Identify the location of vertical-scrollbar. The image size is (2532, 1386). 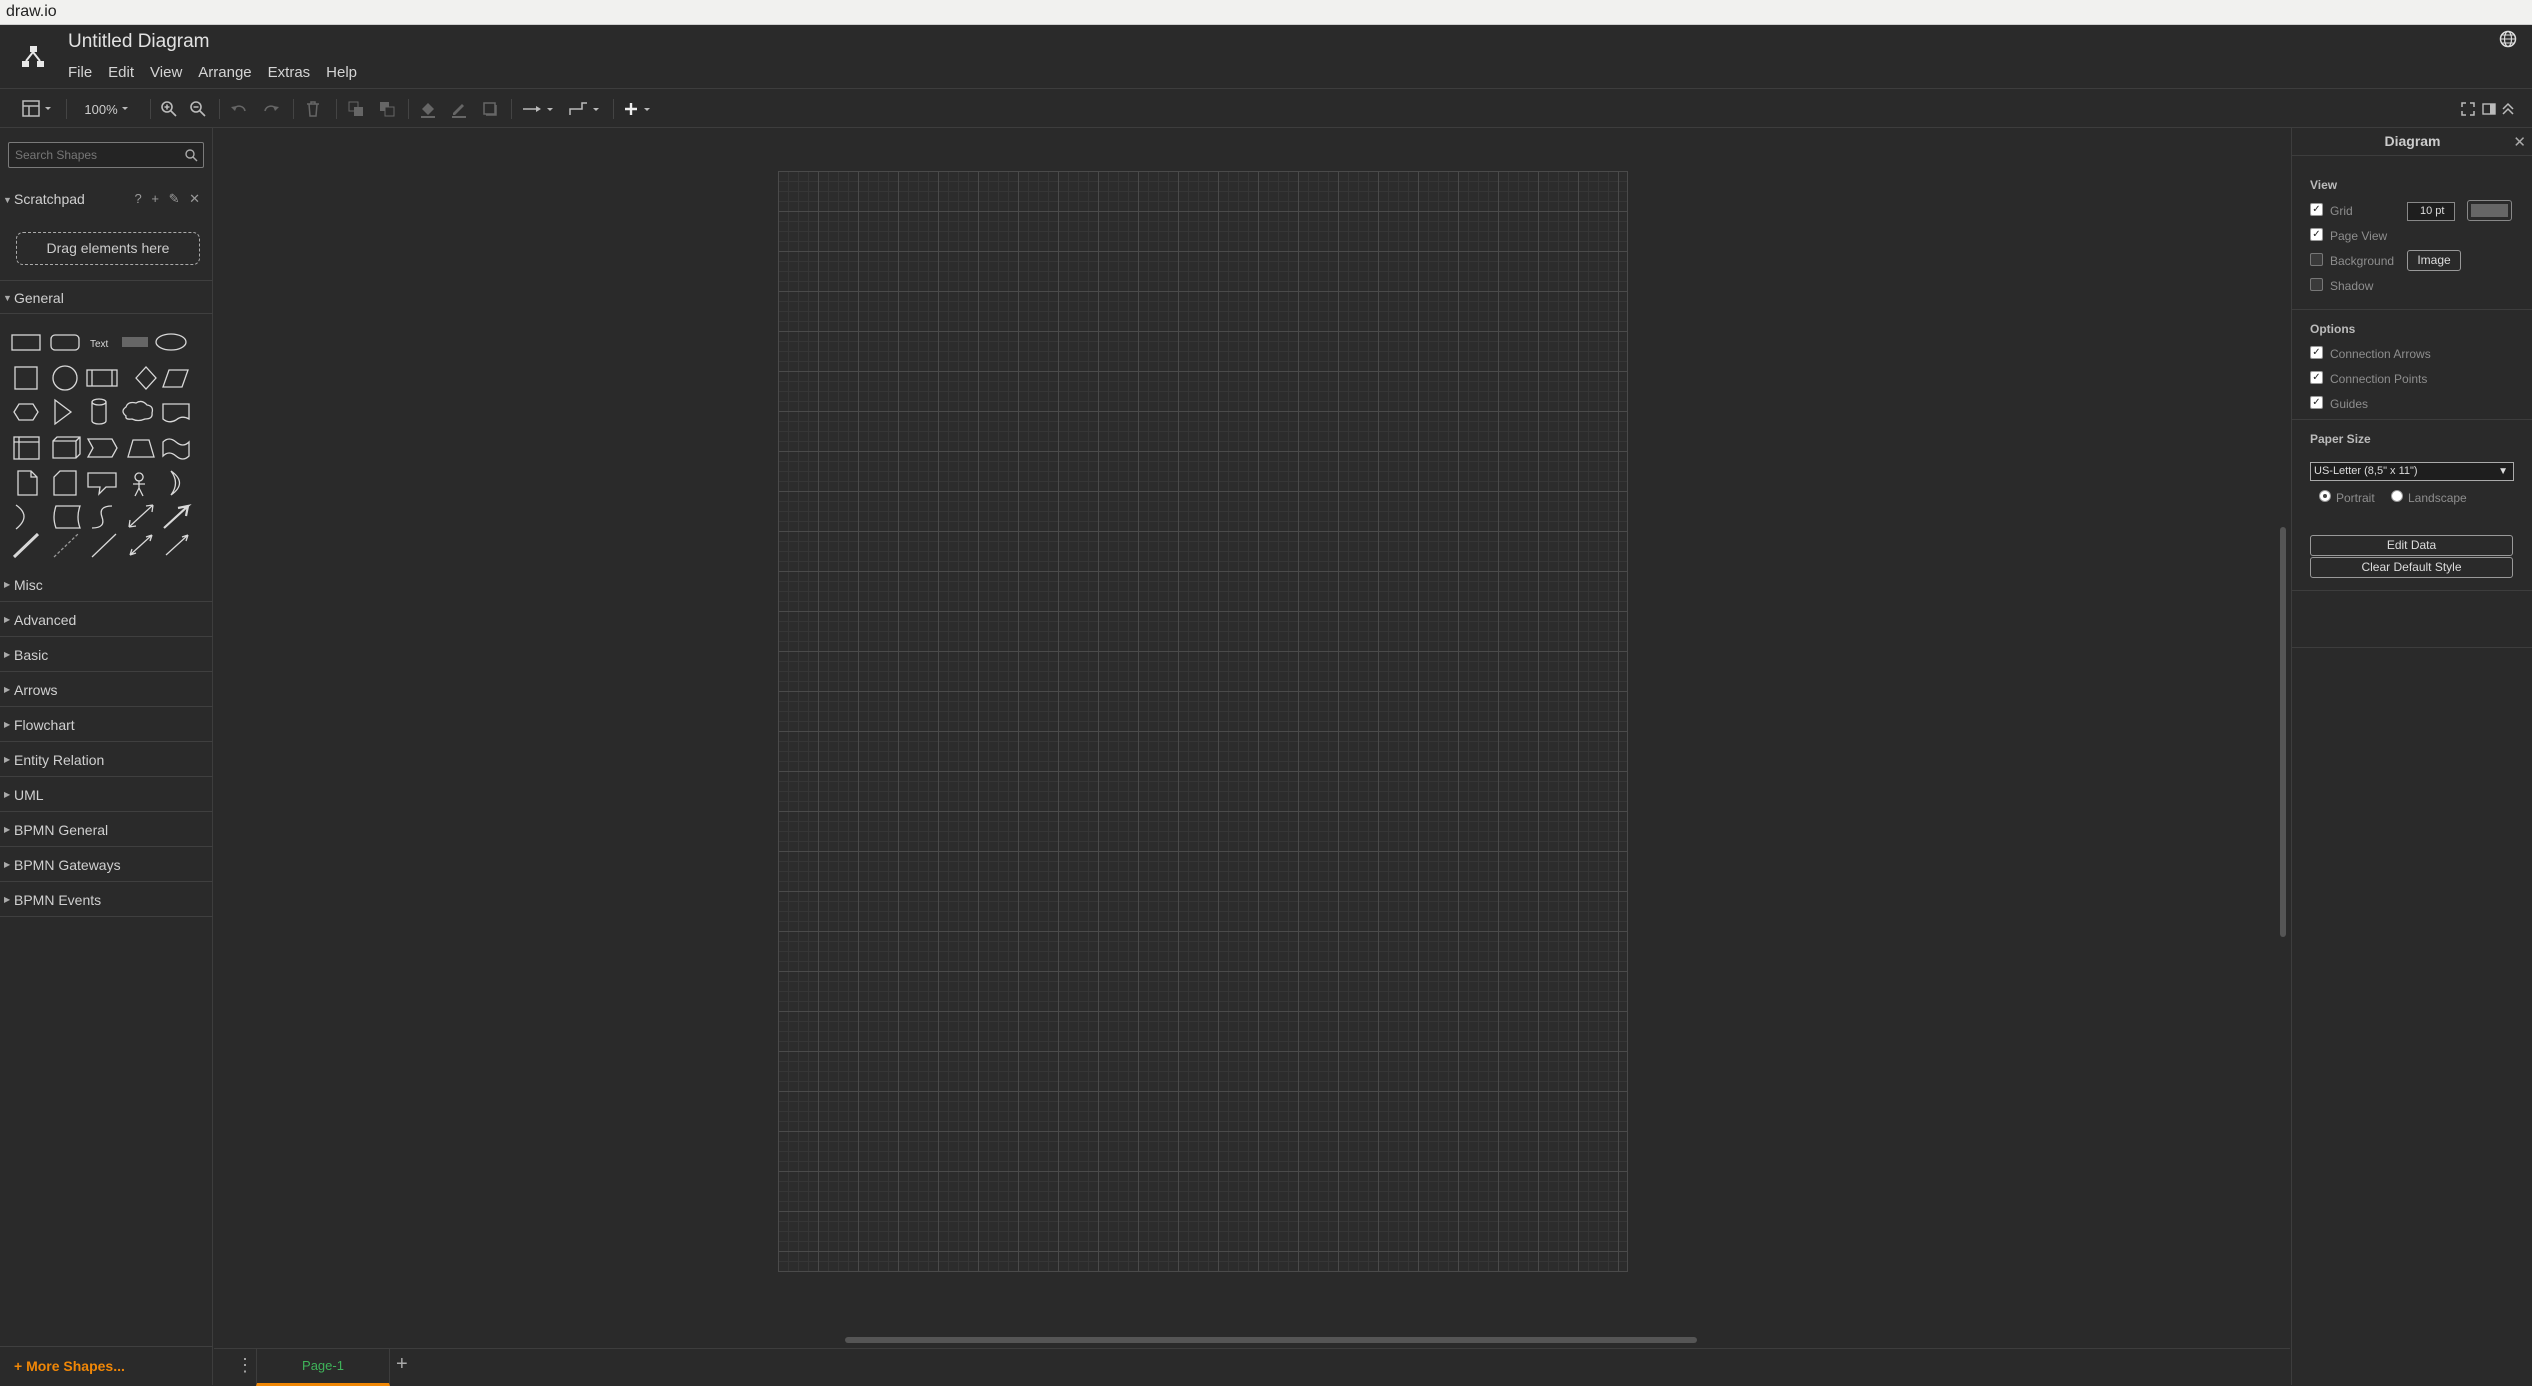
(2283, 732).